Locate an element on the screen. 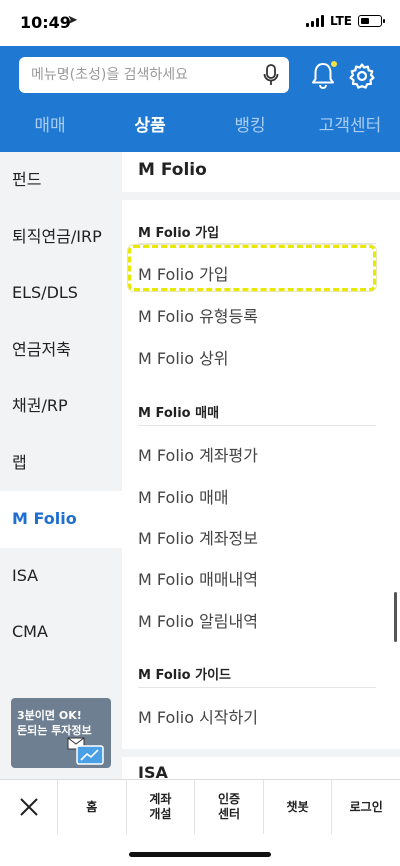 This screenshot has height=866, width=400. search-box is located at coordinates (154, 75).